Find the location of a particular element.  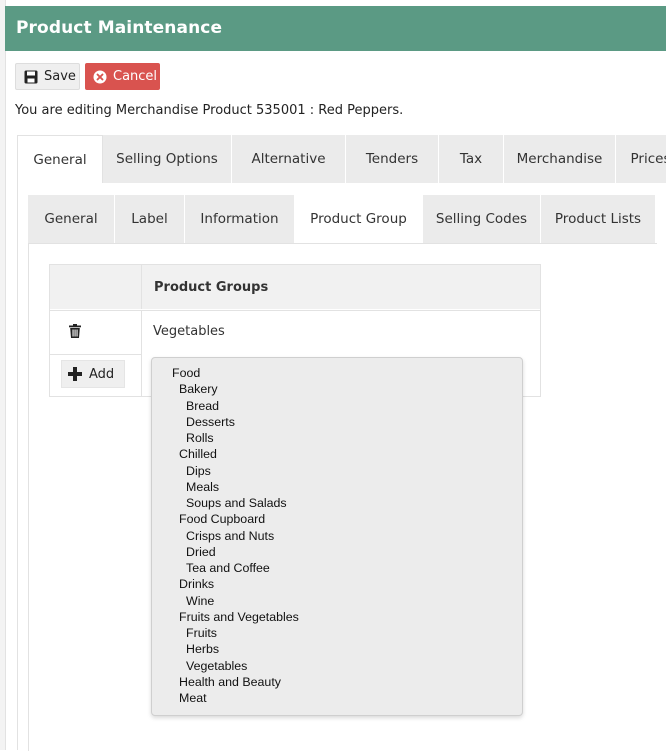

tab-label: Tenders is located at coordinates (392, 159).